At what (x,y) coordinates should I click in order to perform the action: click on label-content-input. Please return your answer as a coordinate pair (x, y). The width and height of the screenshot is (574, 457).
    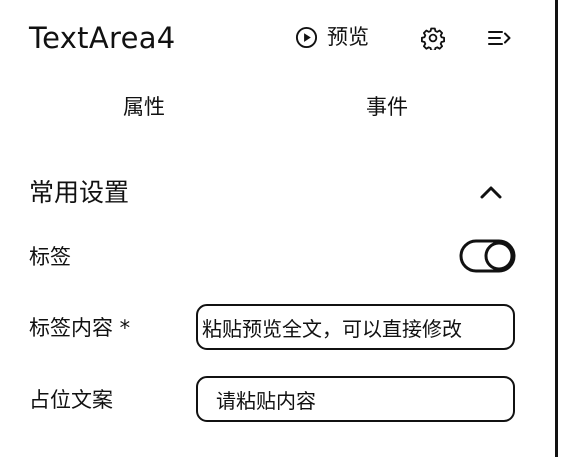
    Looking at the image, I should click on (355, 327).